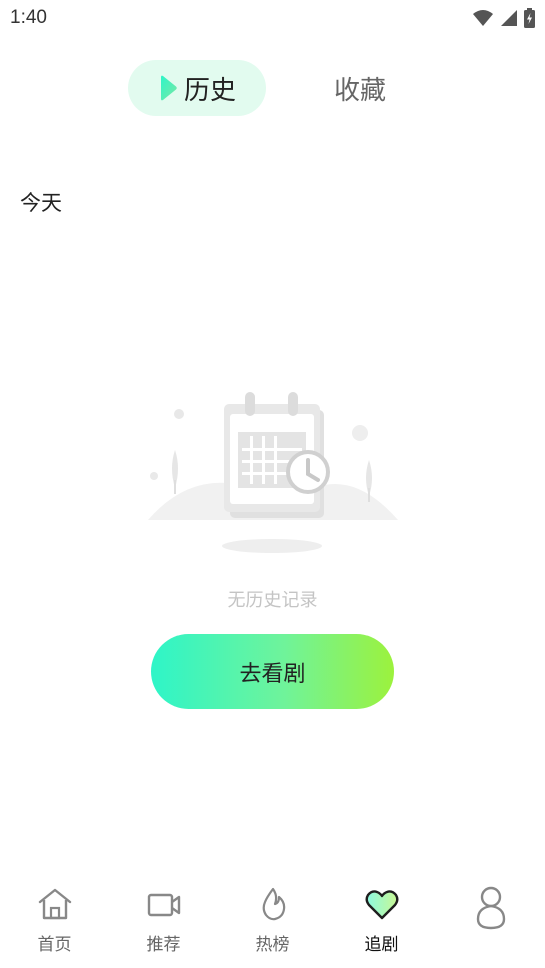 This screenshot has height=968, width=545. I want to click on tab-history: 历史, so click(197, 88).